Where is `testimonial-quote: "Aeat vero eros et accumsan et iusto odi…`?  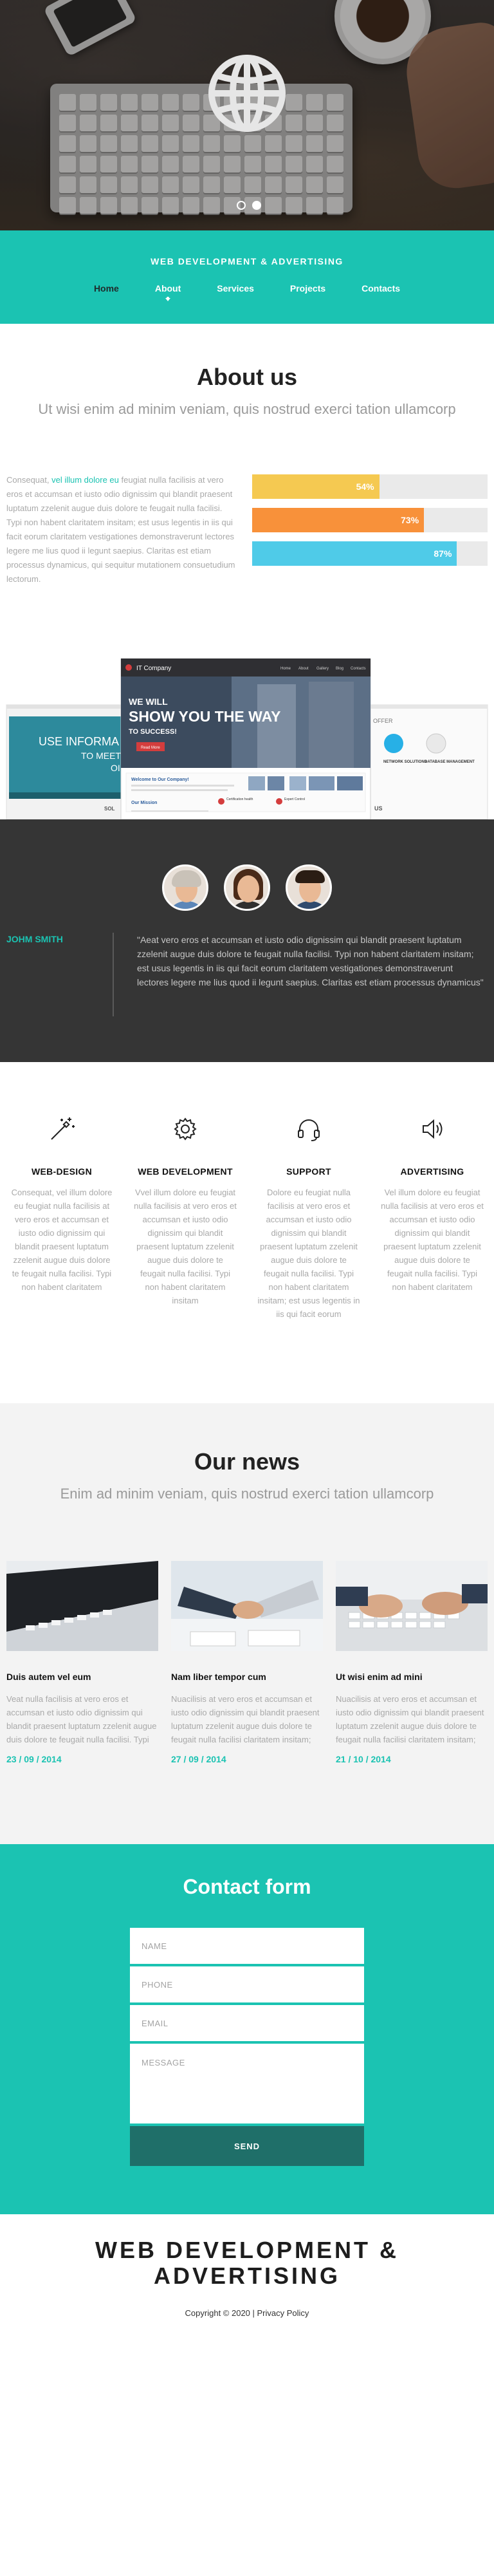
testimonial-quote: "Aeat vero eros et accumsan et iusto odi… is located at coordinates (299, 974).